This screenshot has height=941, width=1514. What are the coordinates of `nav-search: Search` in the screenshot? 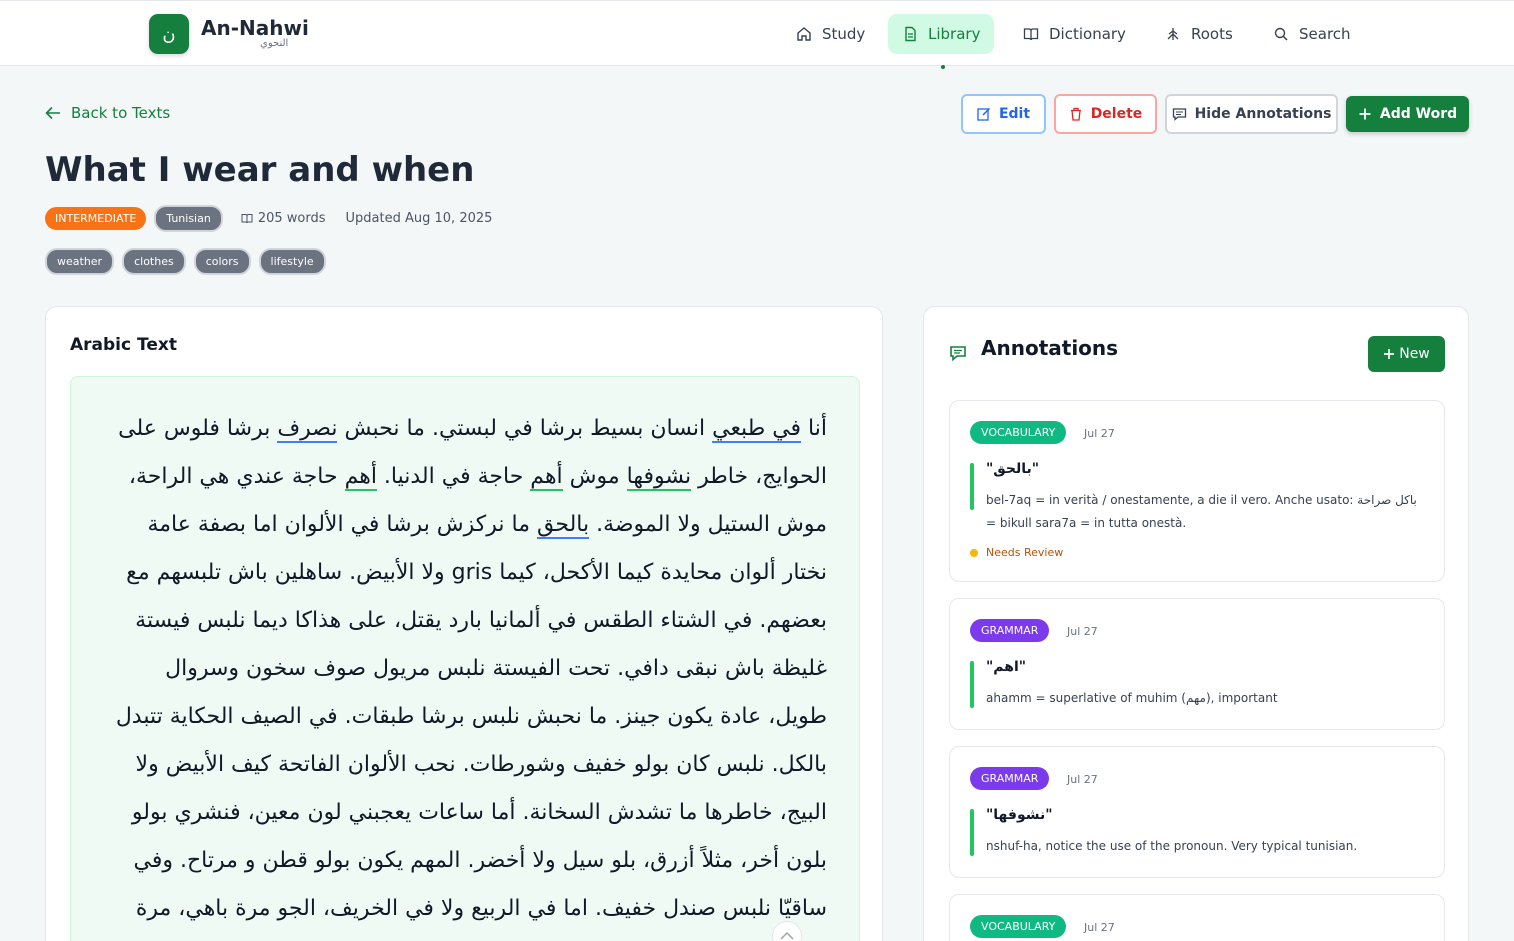 It's located at (1312, 34).